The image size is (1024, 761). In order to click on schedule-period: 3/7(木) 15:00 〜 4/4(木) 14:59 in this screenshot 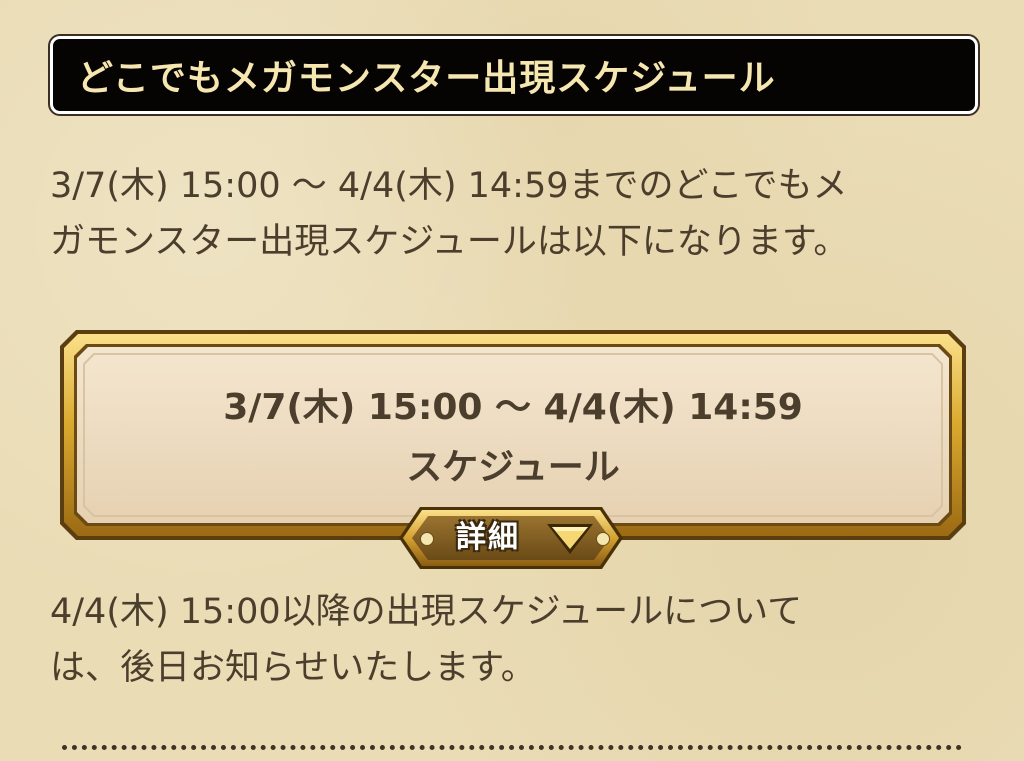, I will do `click(513, 407)`.